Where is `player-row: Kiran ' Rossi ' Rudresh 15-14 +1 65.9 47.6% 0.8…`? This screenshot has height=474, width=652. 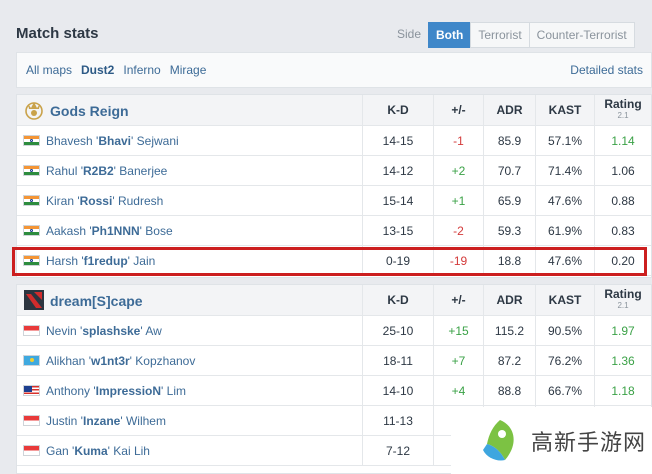
player-row: Kiran ' Rossi ' Rudresh 15-14 +1 65.9 47.6% 0.8… is located at coordinates (334, 201).